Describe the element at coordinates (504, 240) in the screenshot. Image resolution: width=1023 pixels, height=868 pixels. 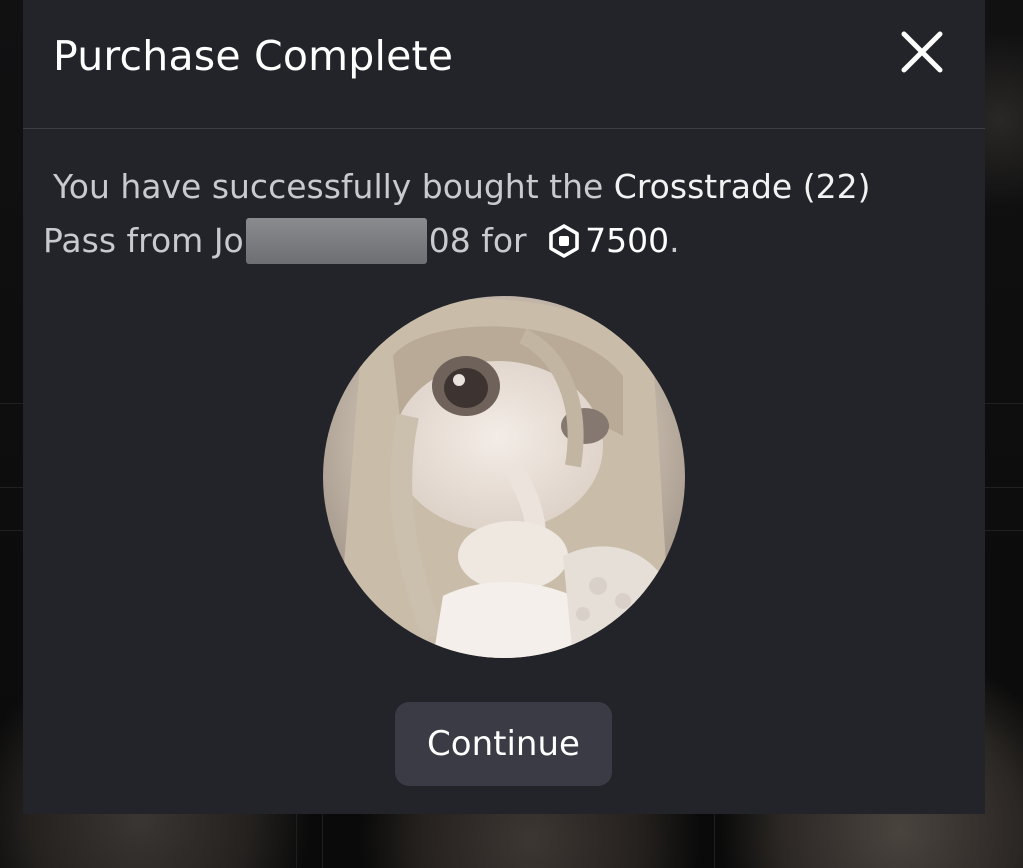
I see `message-text: for` at that location.